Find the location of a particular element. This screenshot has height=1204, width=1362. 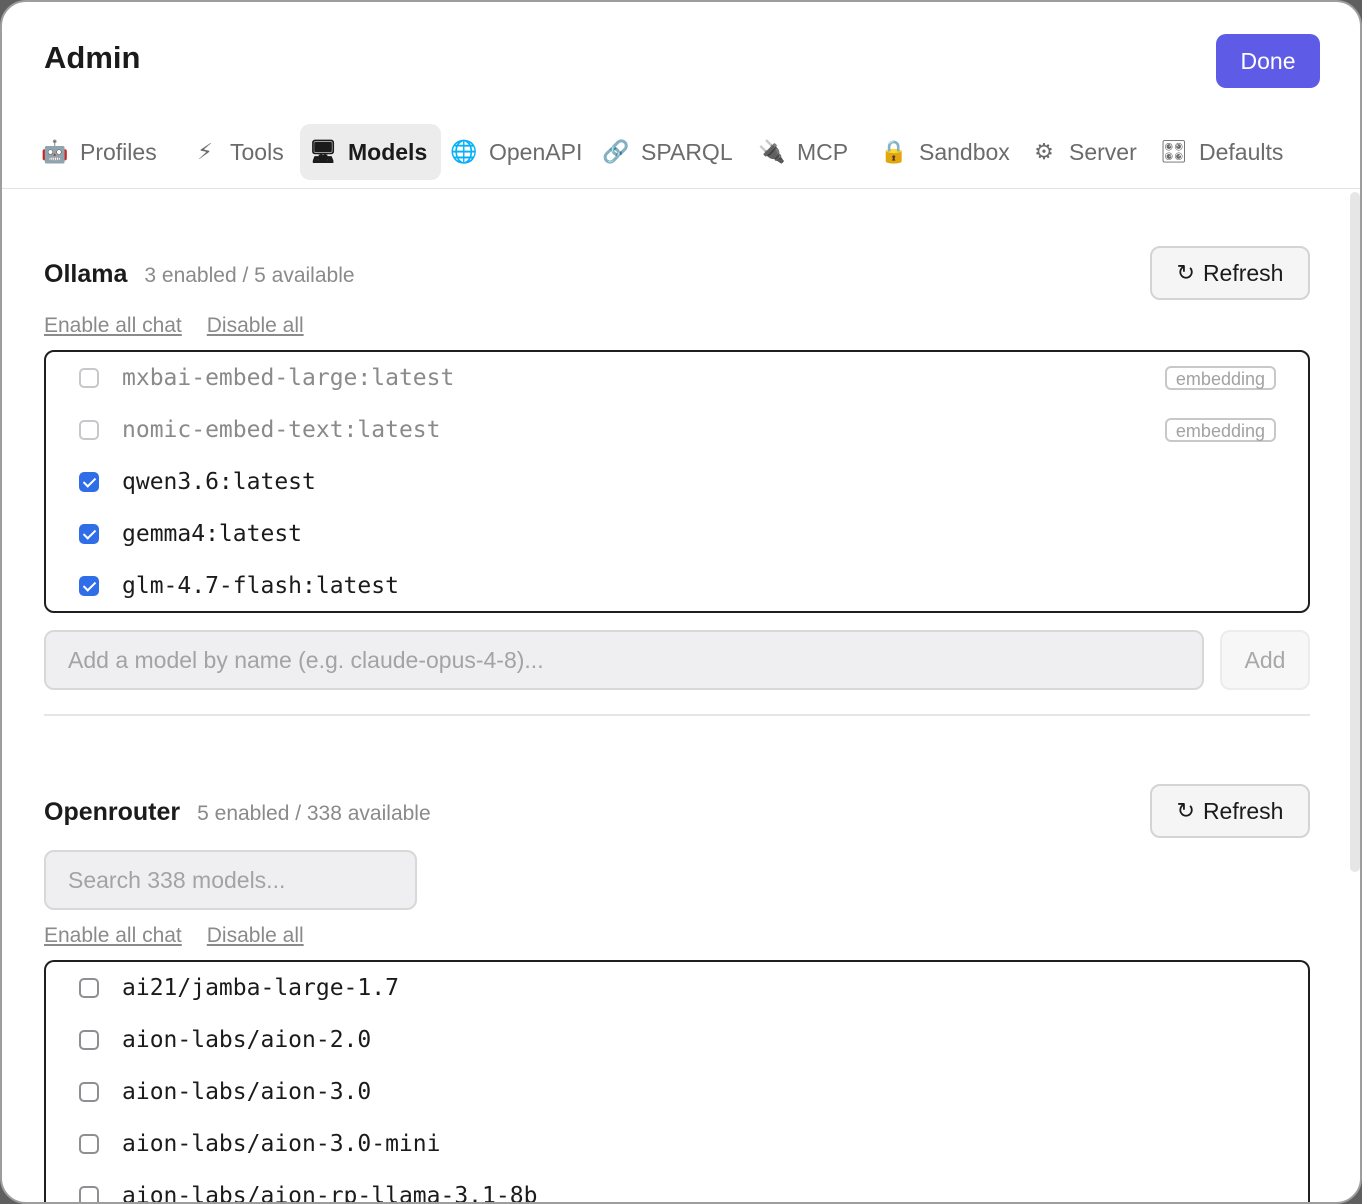

tab-mcp: 🔌 MCP is located at coordinates (810, 152).